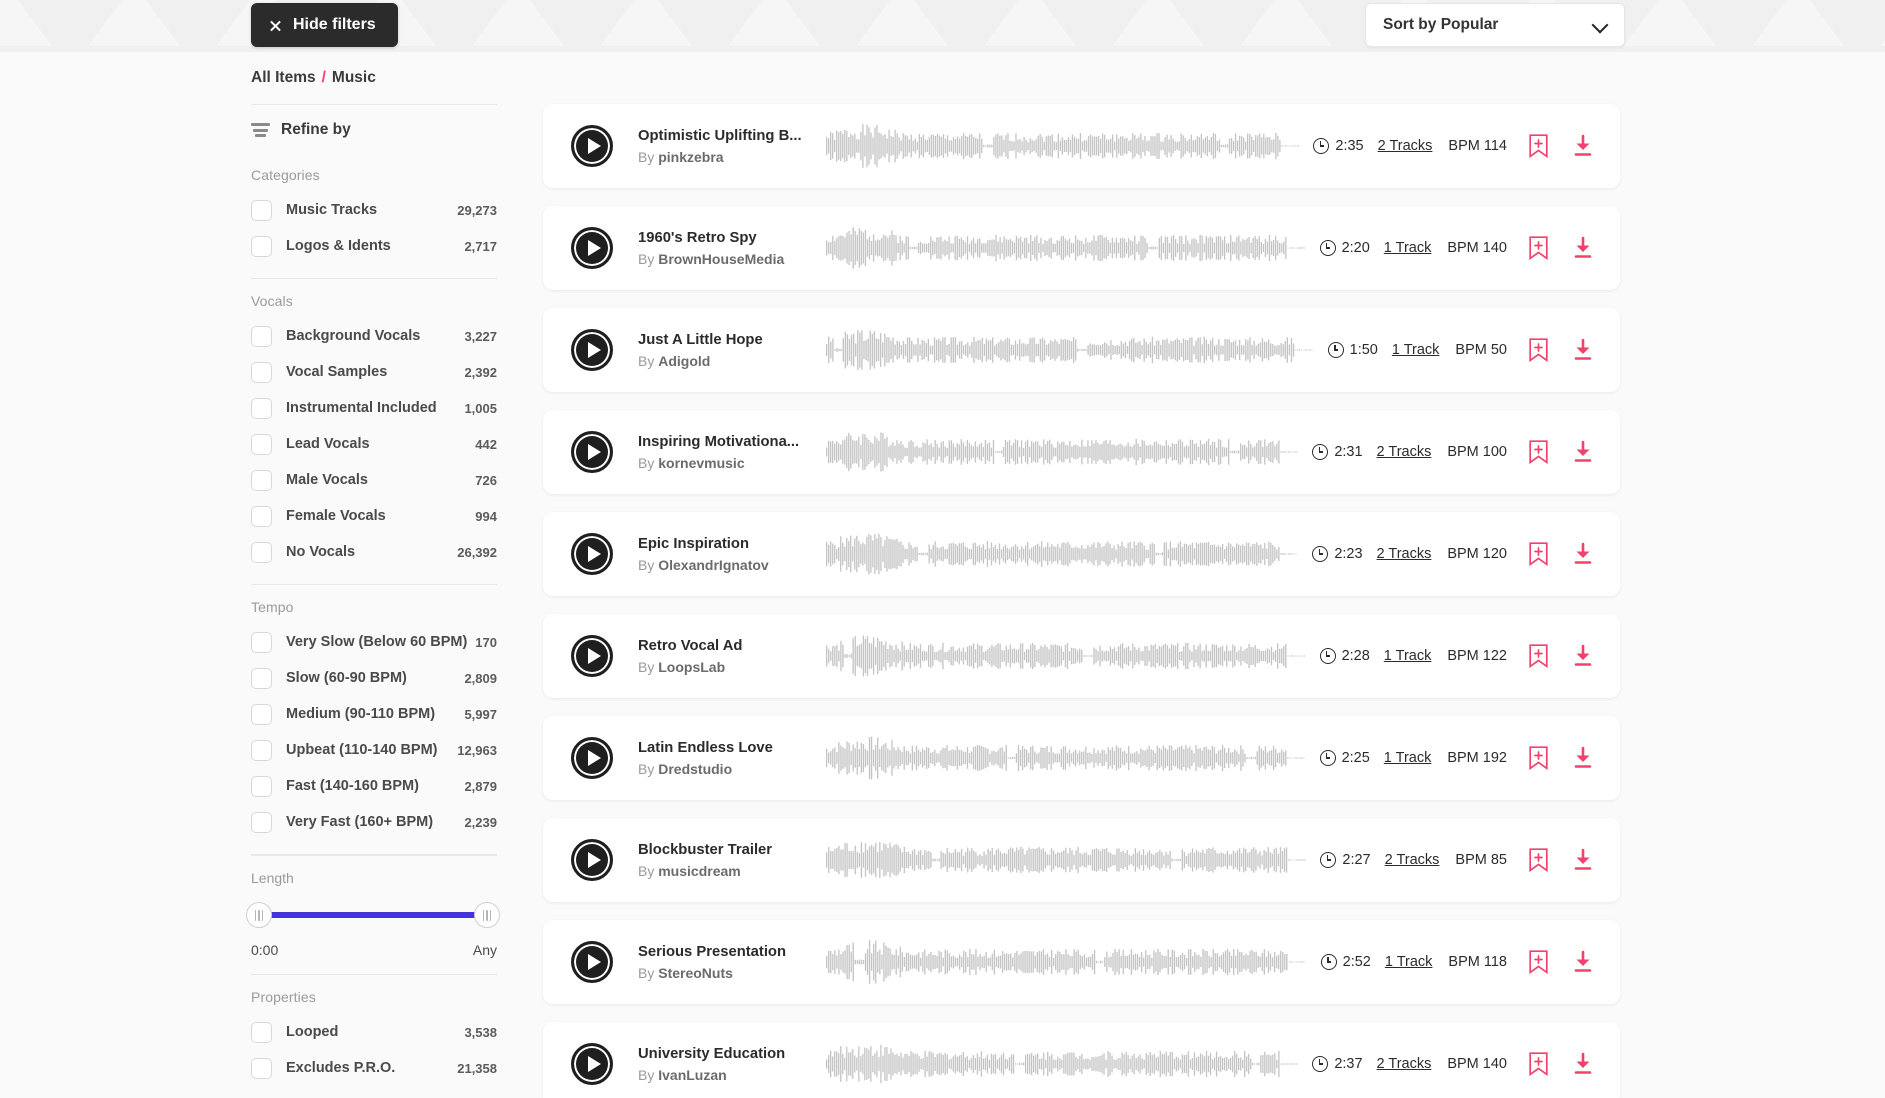 This screenshot has width=1885, height=1098. Describe the element at coordinates (731, 238) in the screenshot. I see `track-title: 1960's Retro Spy` at that location.